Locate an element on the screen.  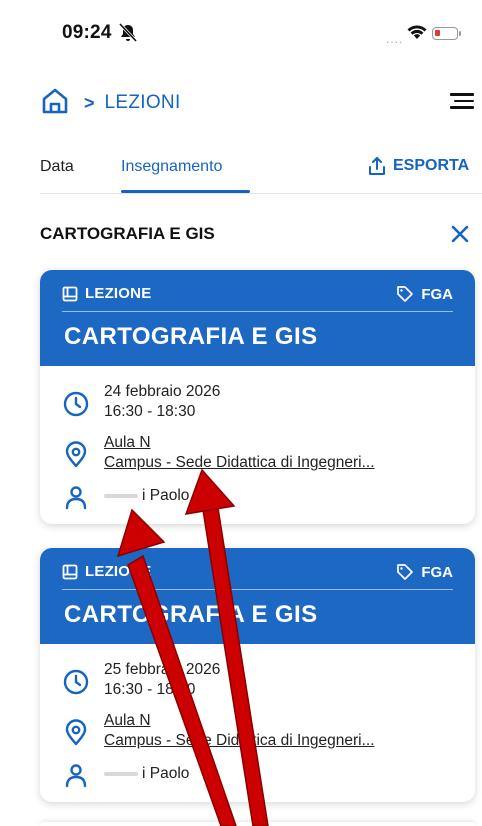
card-datetime: 25 febbraio 2026 16:30 - 18:30 is located at coordinates (141, 680).